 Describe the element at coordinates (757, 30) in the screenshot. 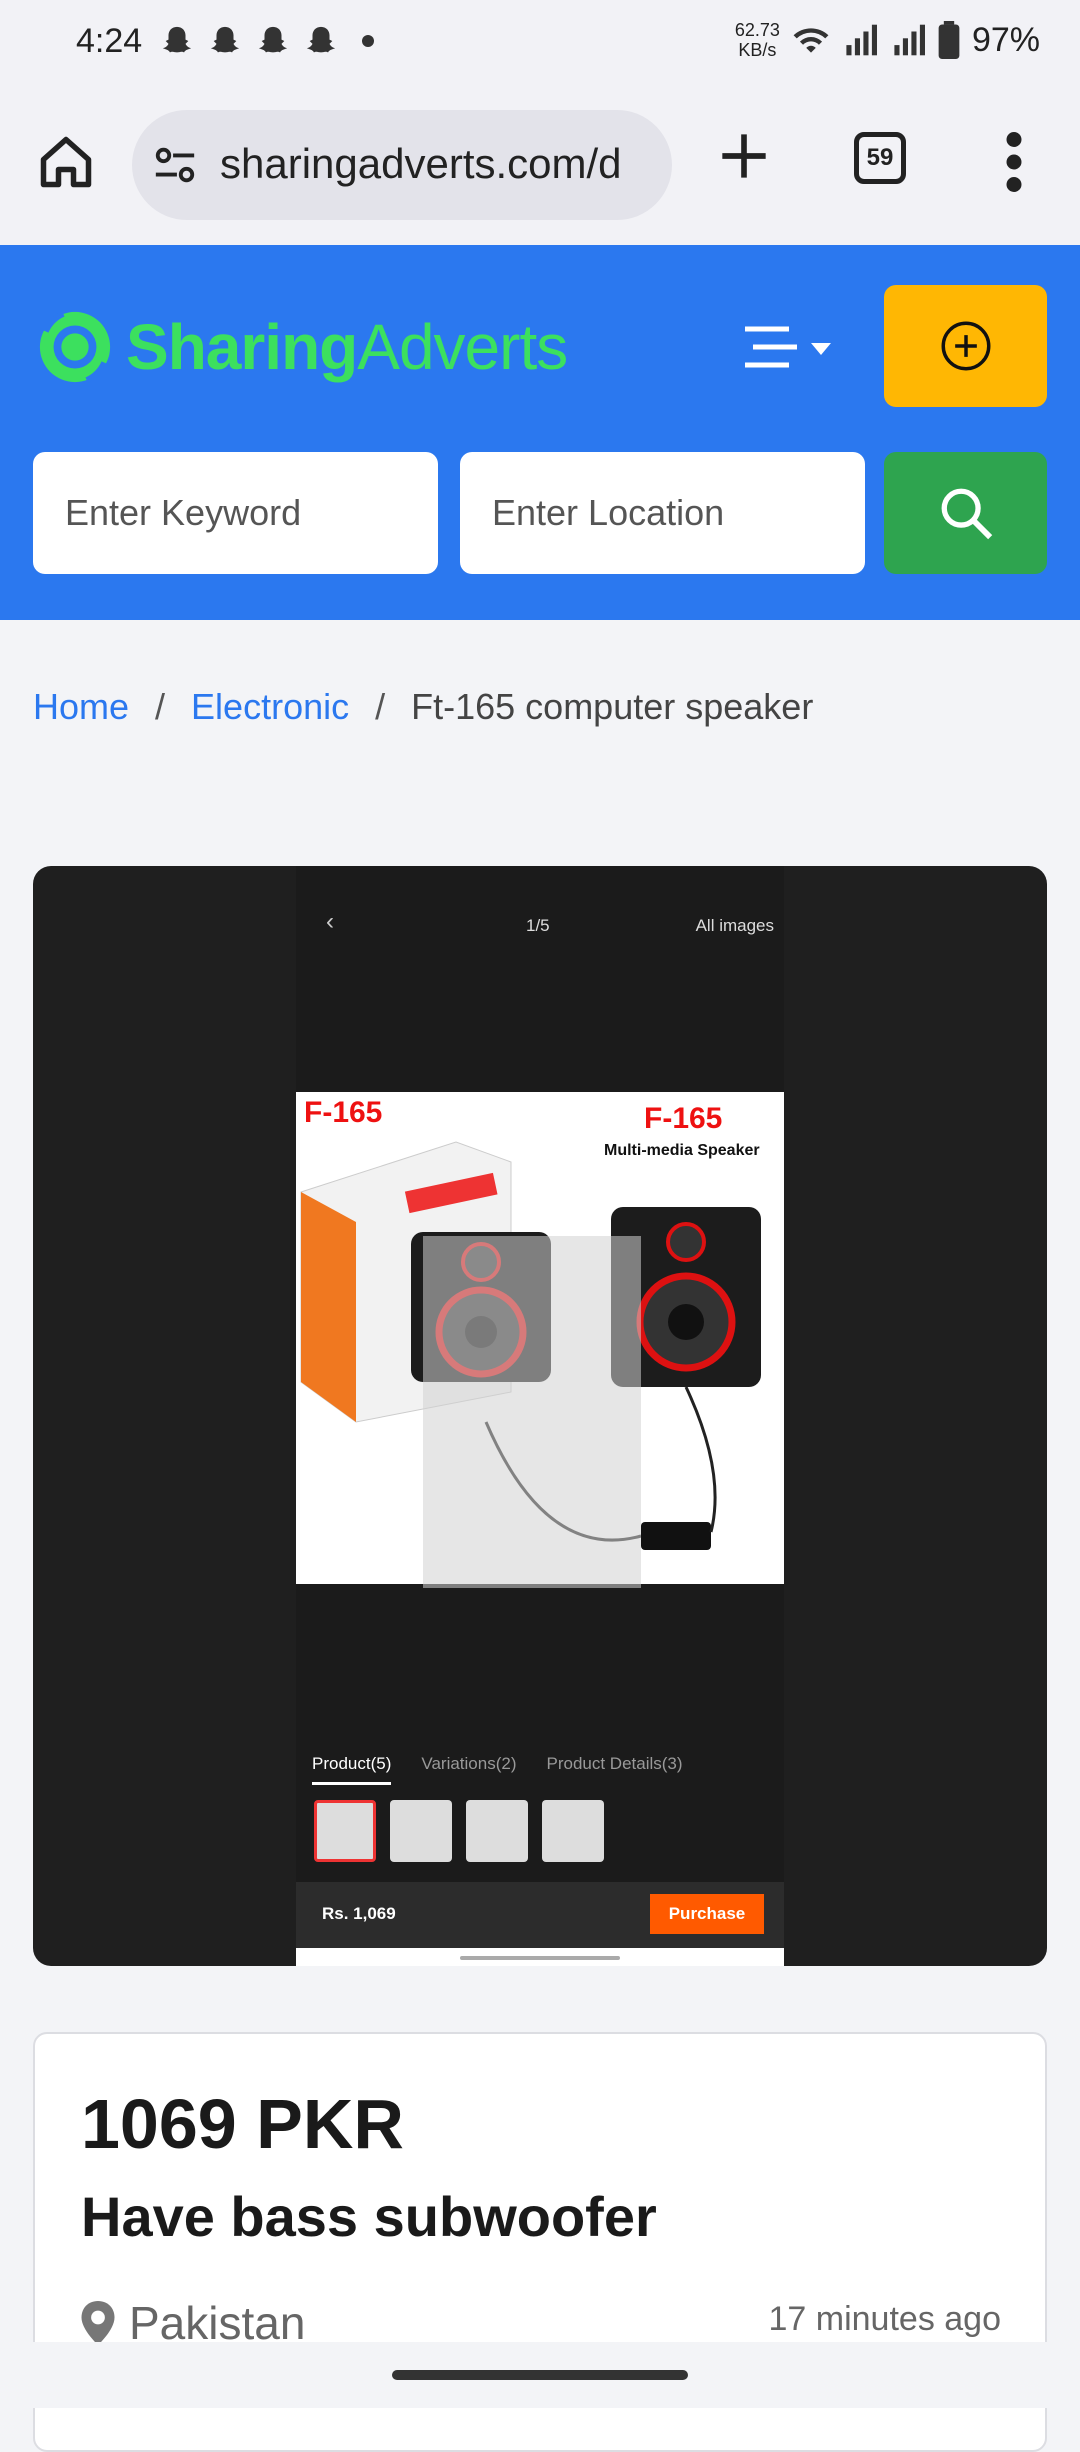

I see `net-speed-value: 62.73` at that location.